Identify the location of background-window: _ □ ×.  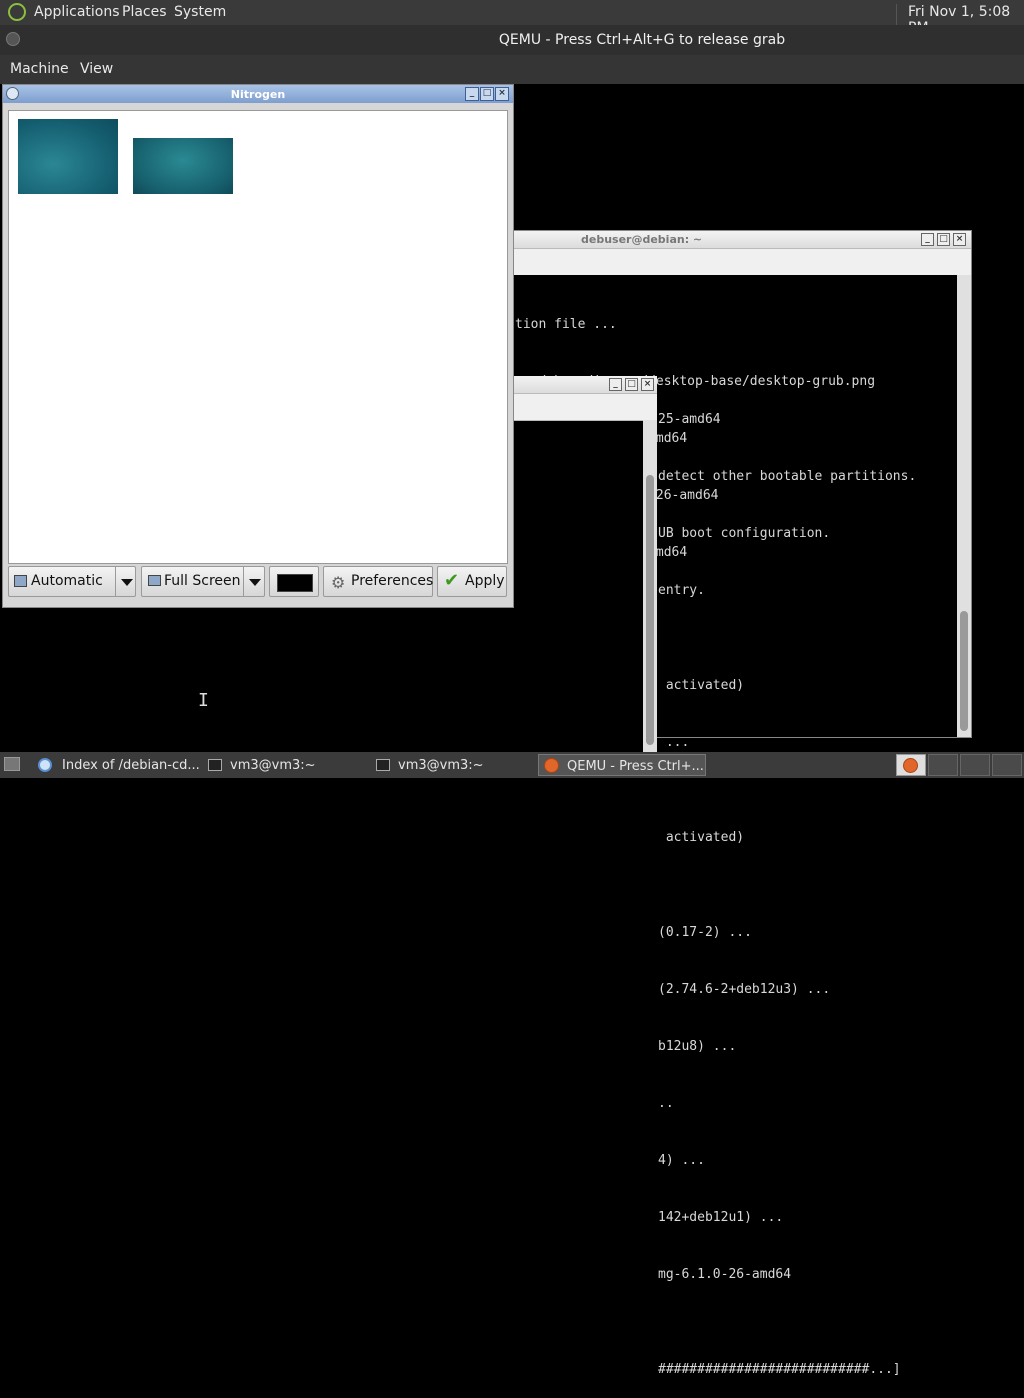
(584, 564).